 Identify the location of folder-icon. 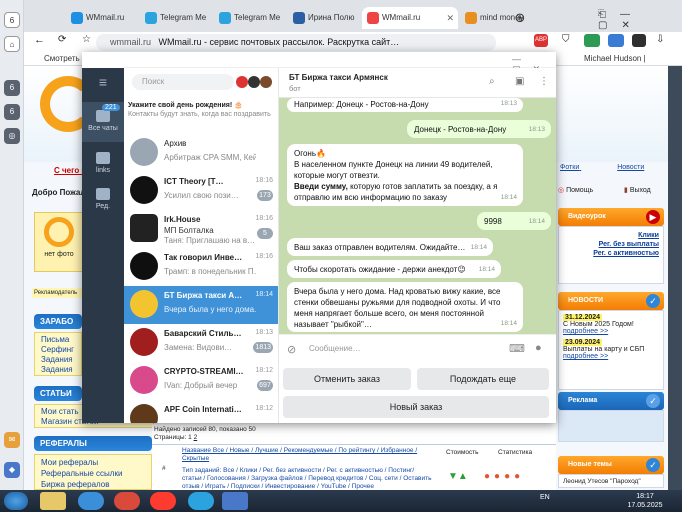
(53, 501).